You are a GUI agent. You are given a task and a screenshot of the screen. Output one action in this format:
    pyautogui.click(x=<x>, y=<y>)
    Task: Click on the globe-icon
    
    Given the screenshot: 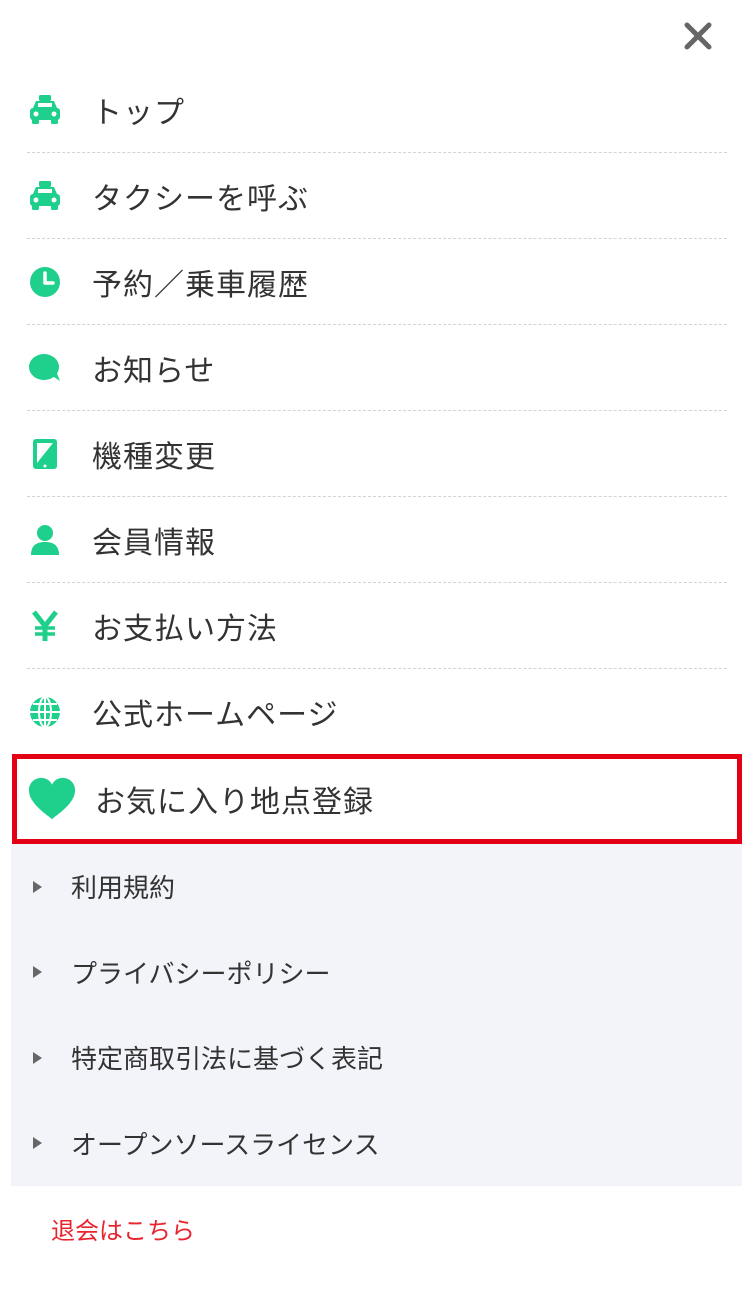 What is the action you would take?
    pyautogui.click(x=52, y=712)
    